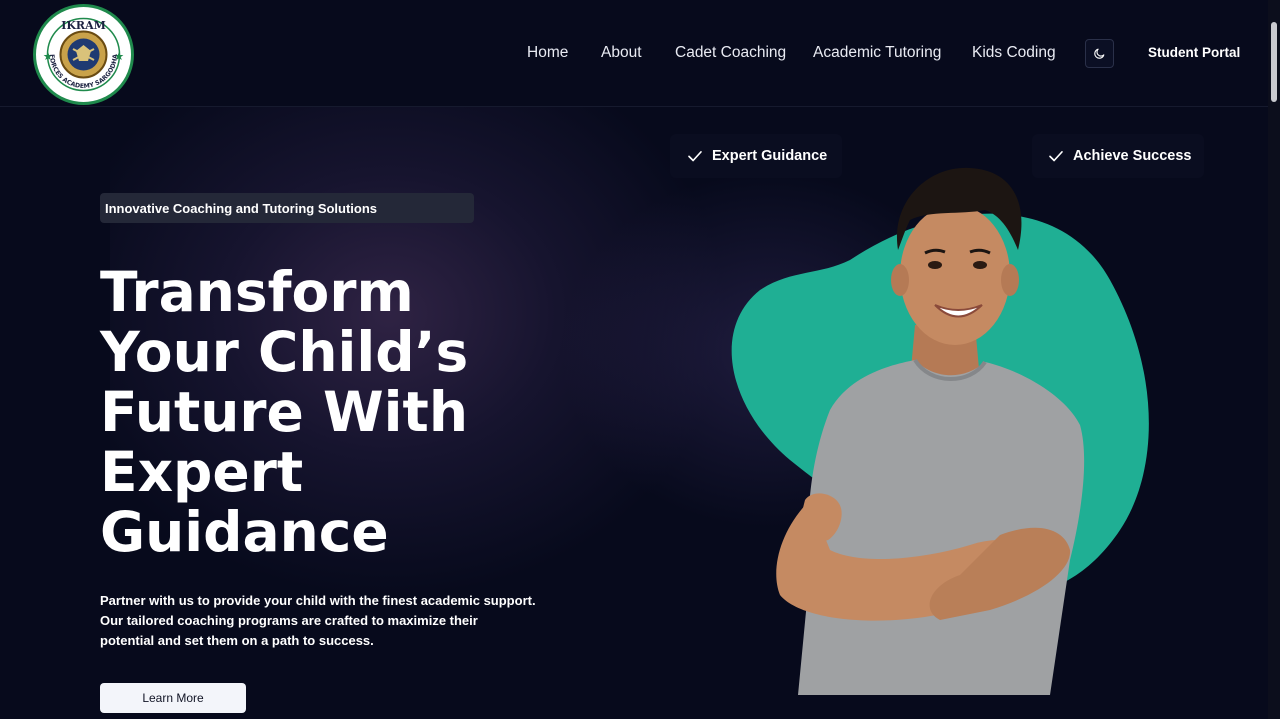  Describe the element at coordinates (83, 25) in the screenshot. I see `svg-text: IKRAM` at that location.